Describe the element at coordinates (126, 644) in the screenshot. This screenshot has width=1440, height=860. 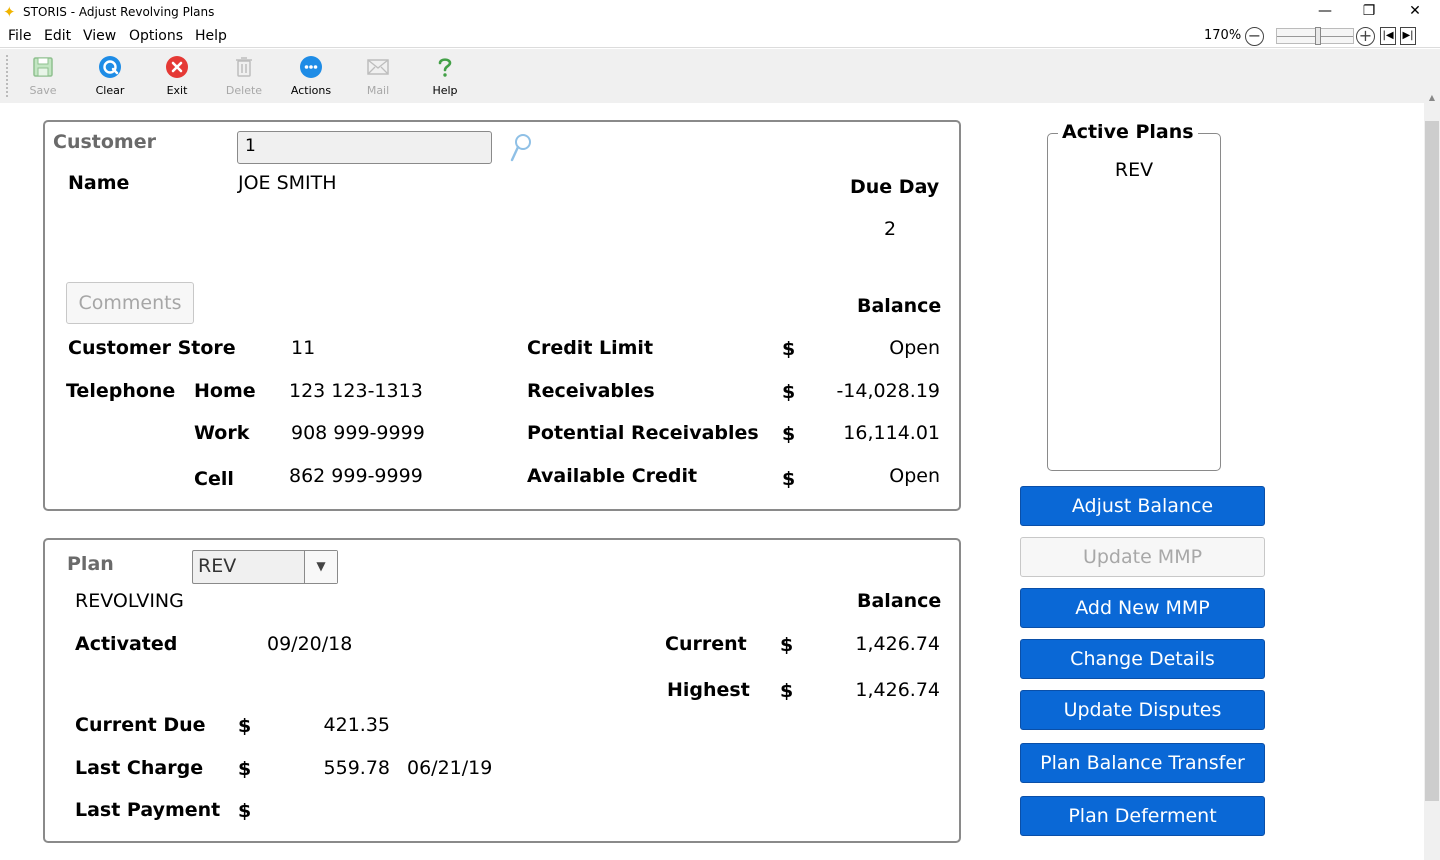
I see `activated-label: Activated` at that location.